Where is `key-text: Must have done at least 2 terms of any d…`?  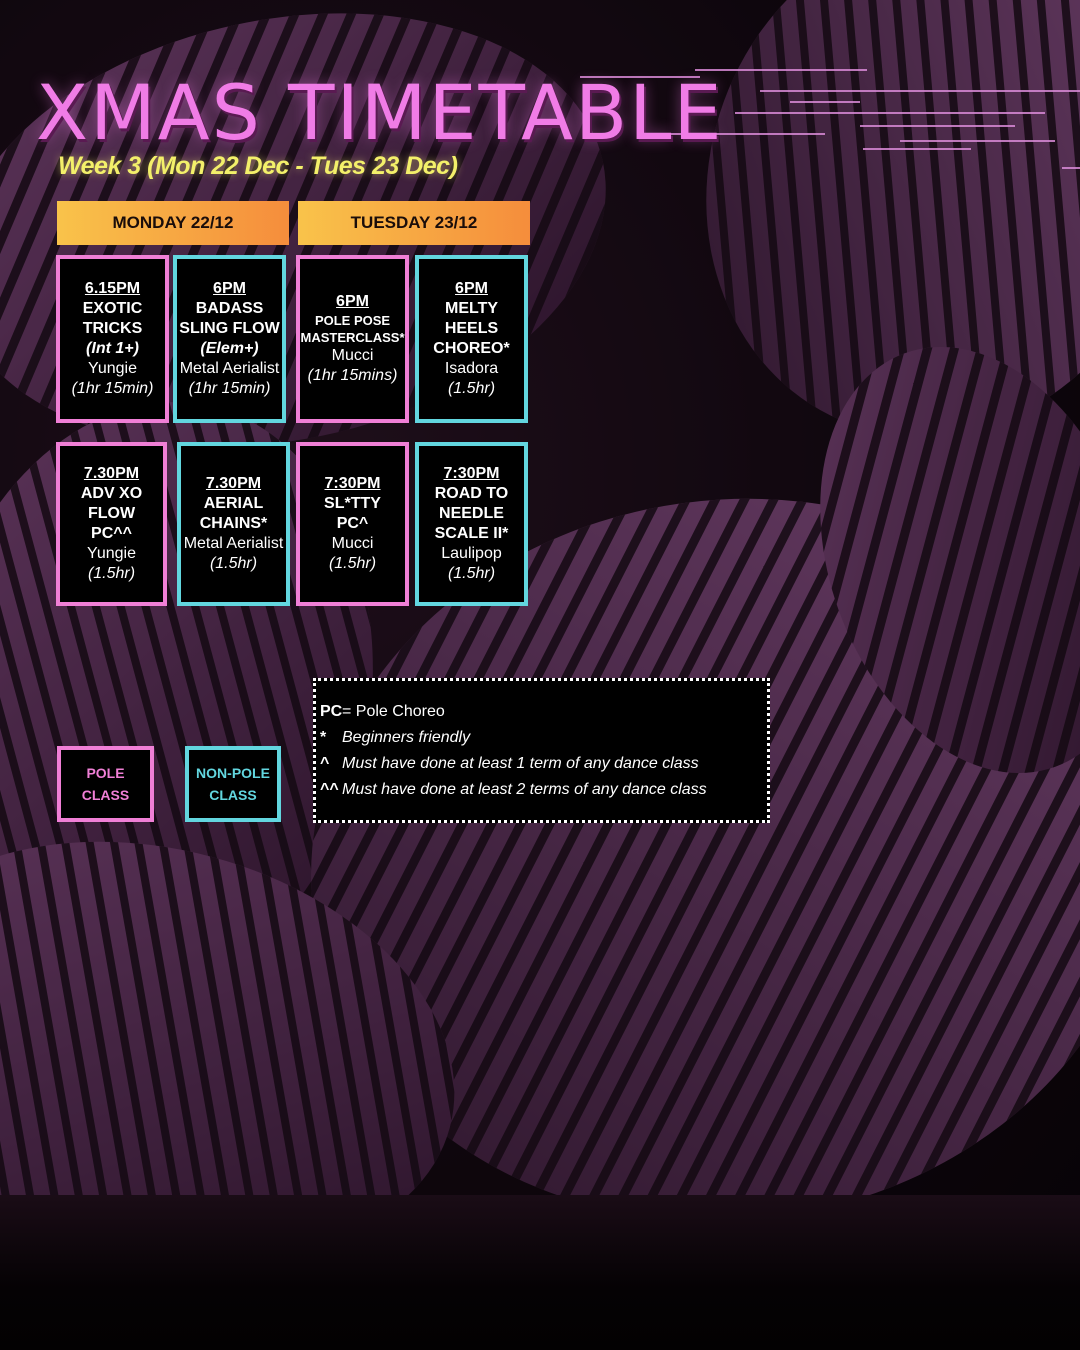
key-text: Must have done at least 2 terms of any d… is located at coordinates (524, 789).